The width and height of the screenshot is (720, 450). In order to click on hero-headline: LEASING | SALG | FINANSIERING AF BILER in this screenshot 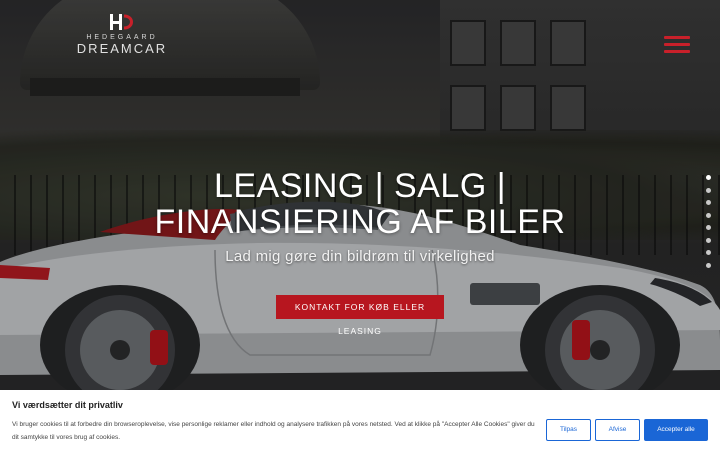, I will do `click(360, 204)`.